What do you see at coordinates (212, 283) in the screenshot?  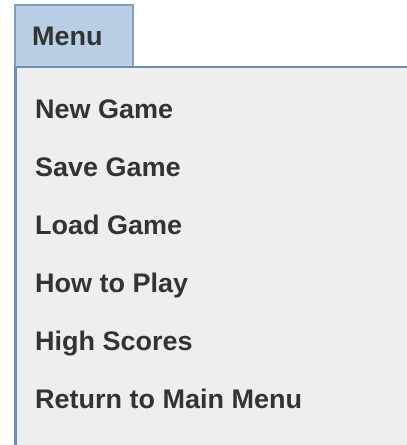 I see `menu-item-how-to-play: How to Play` at bounding box center [212, 283].